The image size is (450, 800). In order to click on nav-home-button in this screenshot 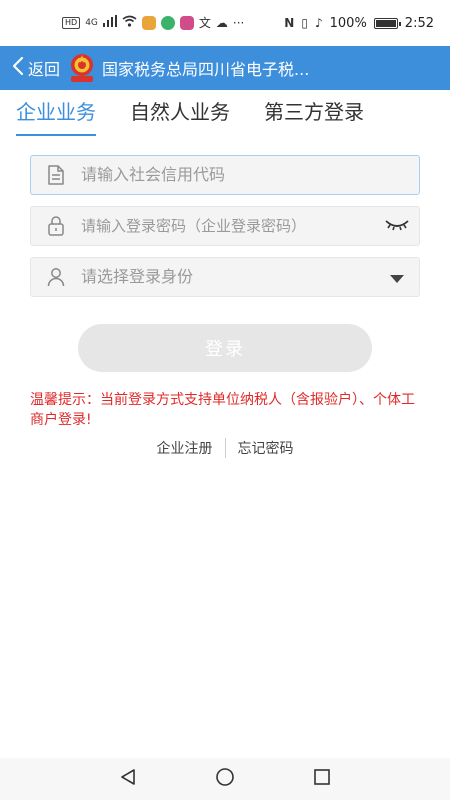, I will do `click(225, 779)`.